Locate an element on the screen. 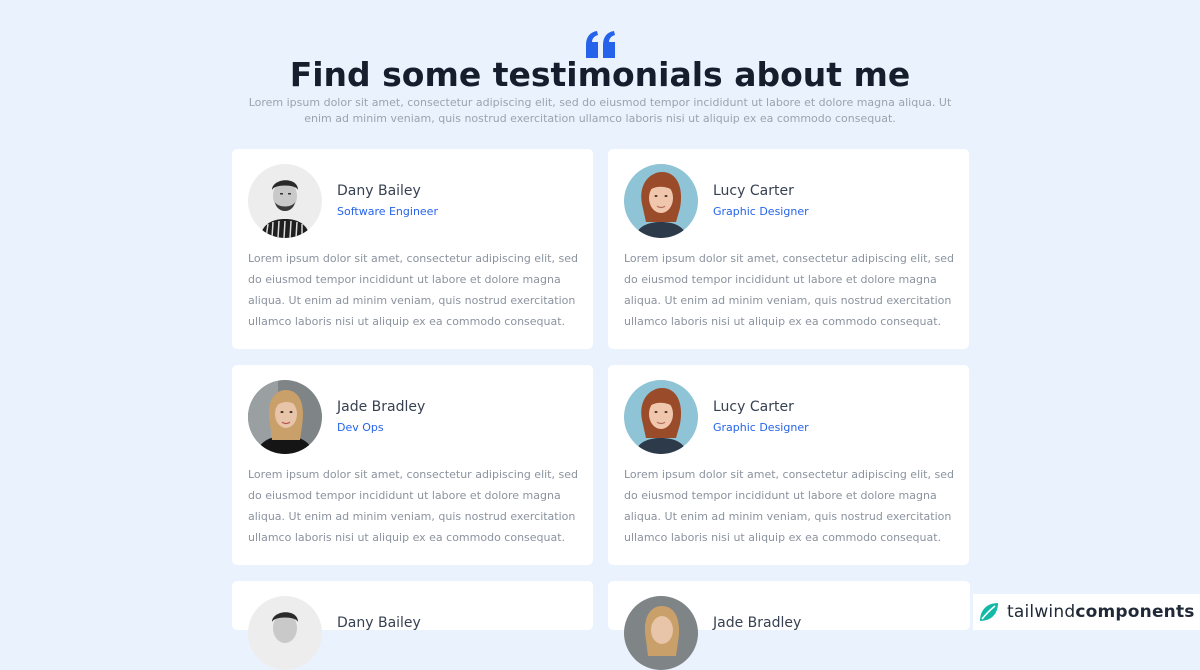 This screenshot has width=1200, height=670. brand-wordmark: tailwindcomponents is located at coordinates (1101, 612).